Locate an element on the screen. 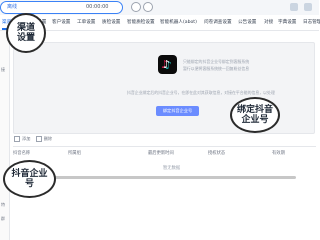 The height and width of the screenshot is (240, 320). tab-customer-settings: 客户设置 is located at coordinates (61, 22).